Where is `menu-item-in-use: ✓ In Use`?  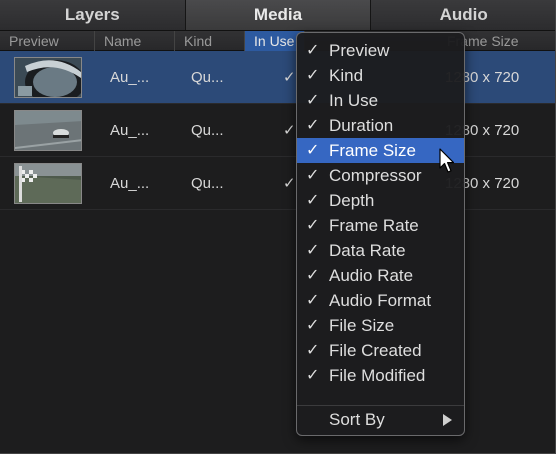
menu-item-in-use: ✓ In Use is located at coordinates (380, 100).